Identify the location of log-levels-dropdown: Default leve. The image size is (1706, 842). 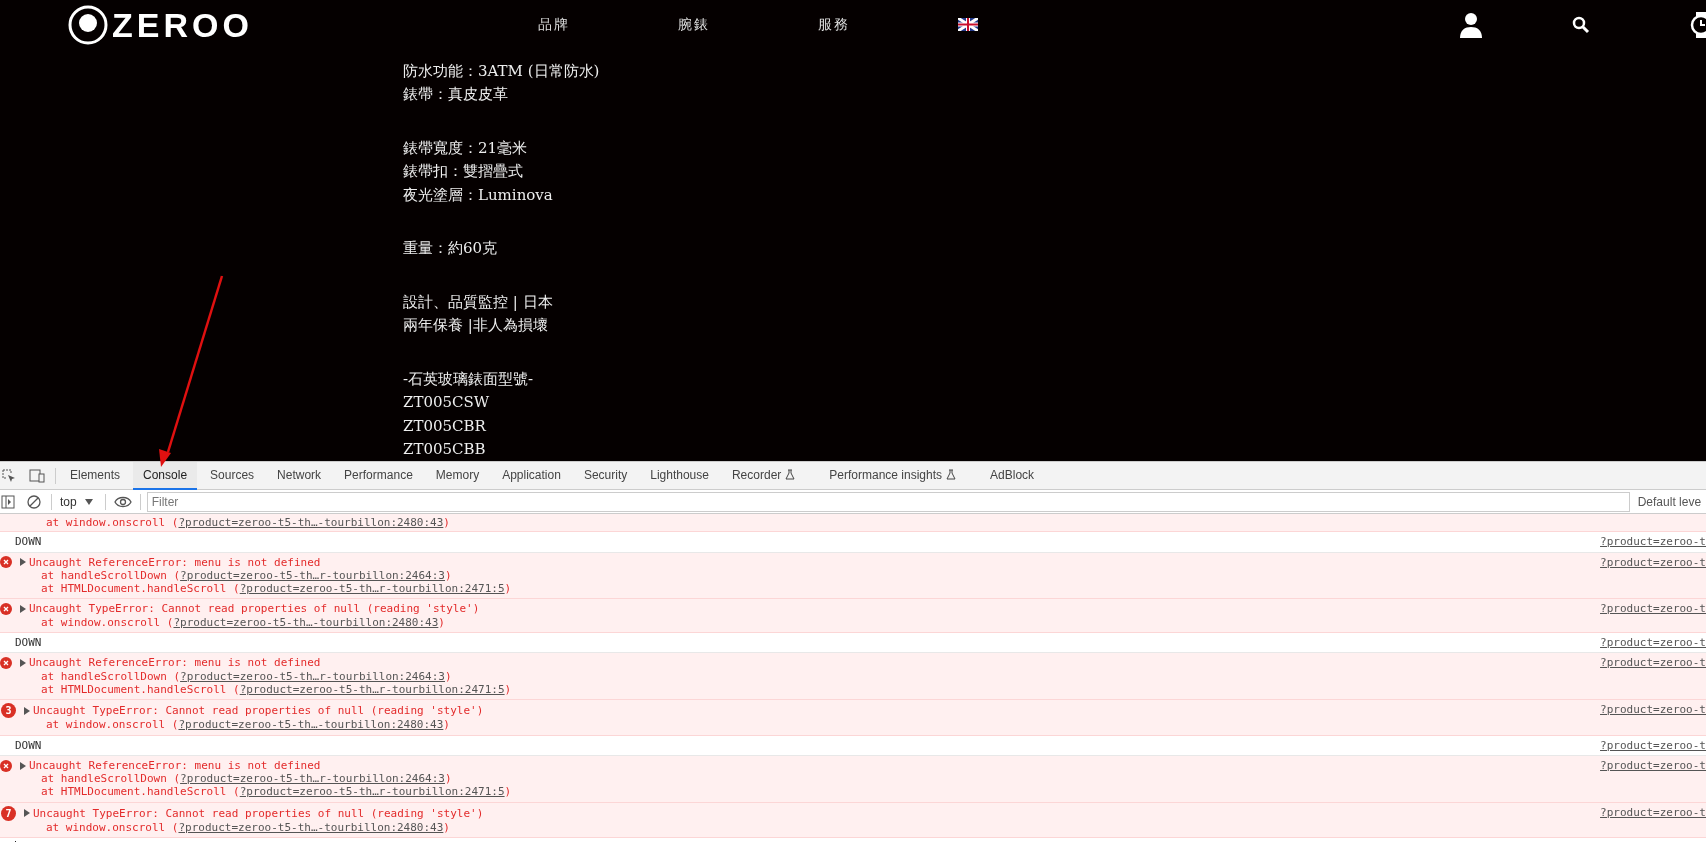
(1669, 501).